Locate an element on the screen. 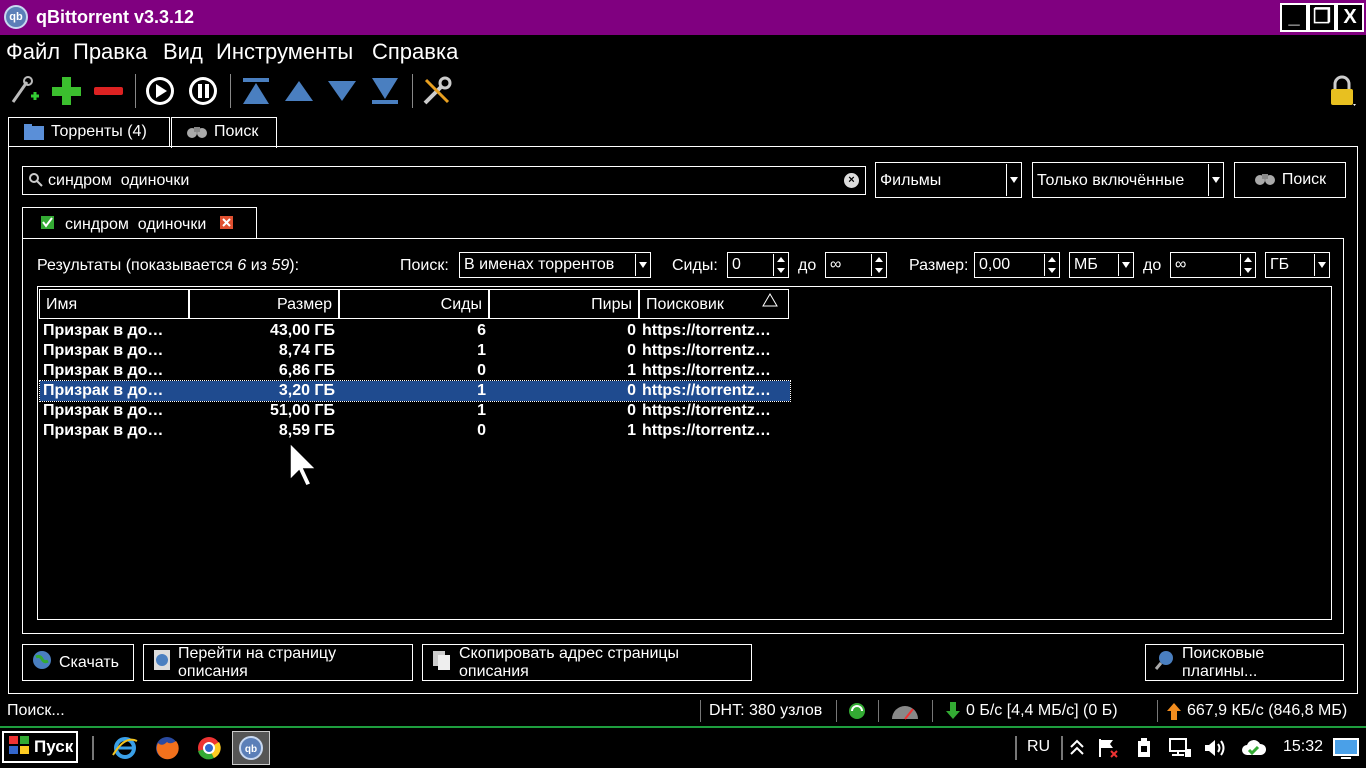 This screenshot has width=1366, height=768. add-link-icon is located at coordinates (24, 91).